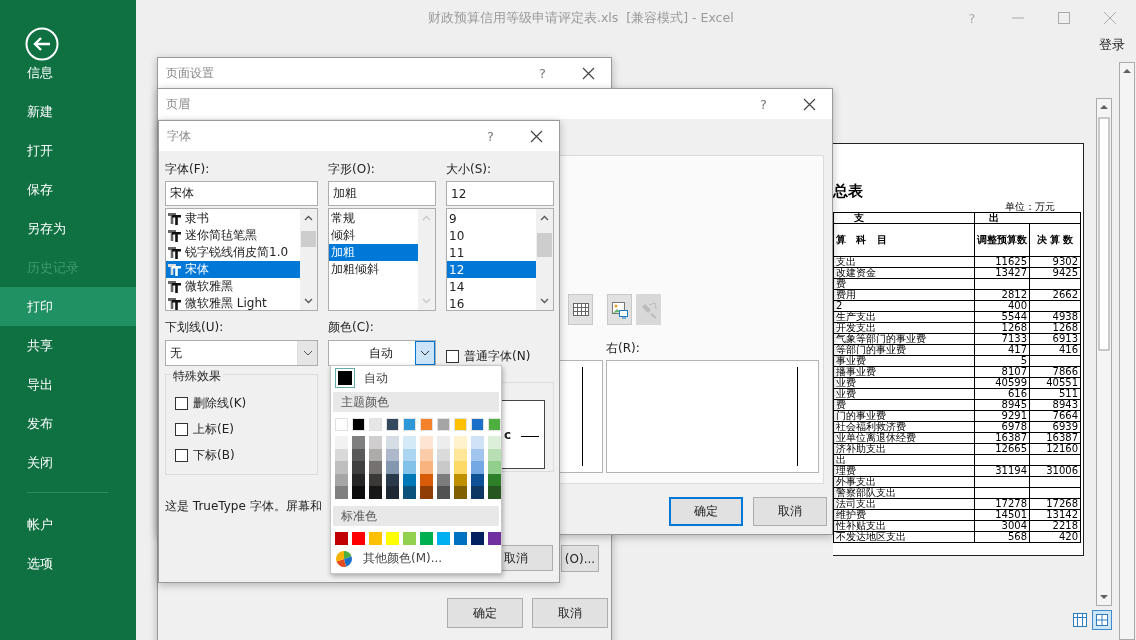 Image resolution: width=1136 pixels, height=640 pixels. Describe the element at coordinates (68, 189) in the screenshot. I see `sidebar-item: 保存` at that location.